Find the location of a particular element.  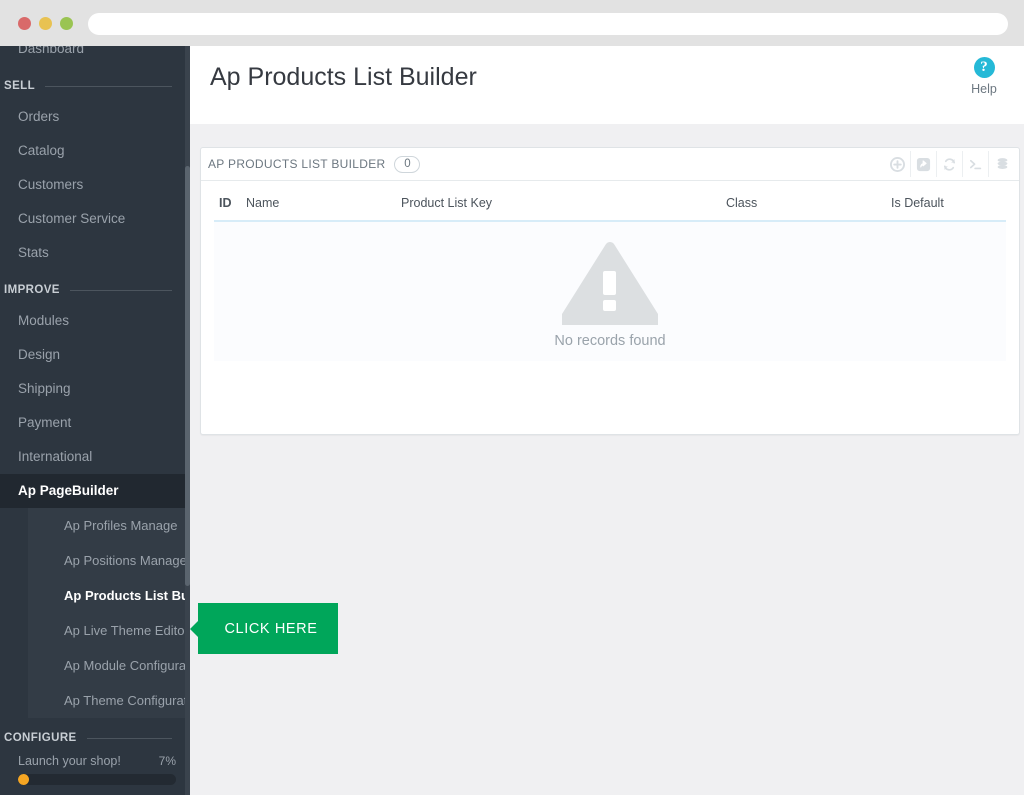

panel-toolbar is located at coordinates (950, 164).